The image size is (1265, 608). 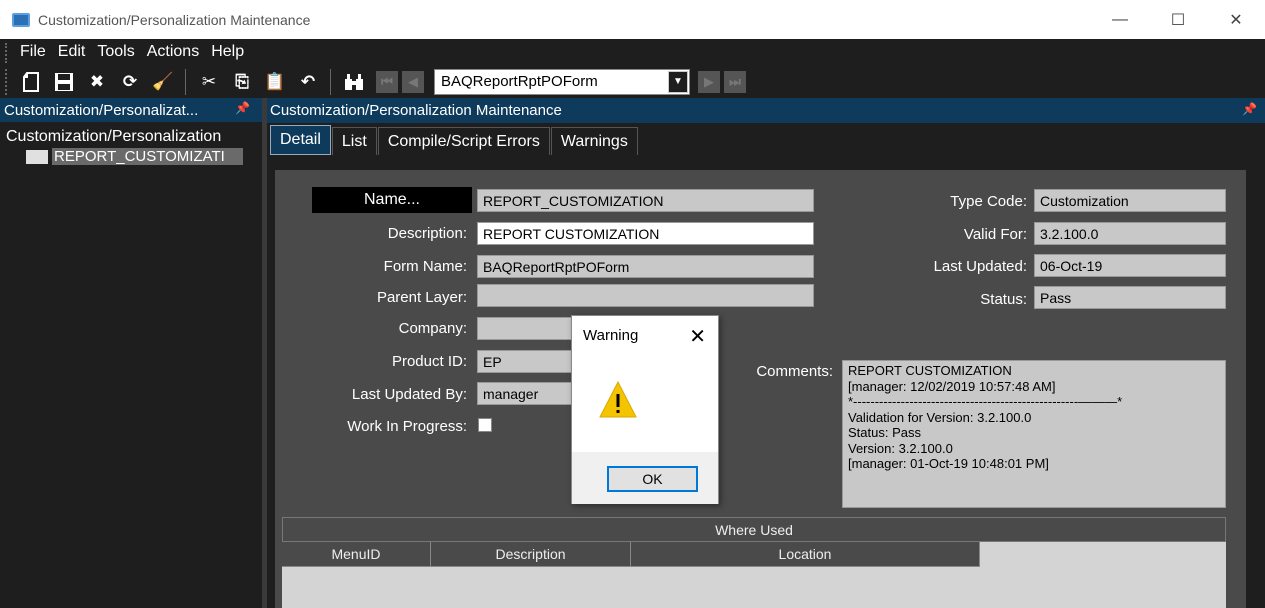 What do you see at coordinates (6, 53) in the screenshot?
I see `menu-grip` at bounding box center [6, 53].